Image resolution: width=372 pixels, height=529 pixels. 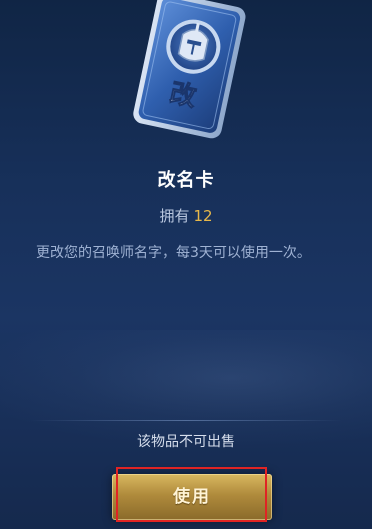 I want to click on rename-card-image: 改, so click(x=188, y=71).